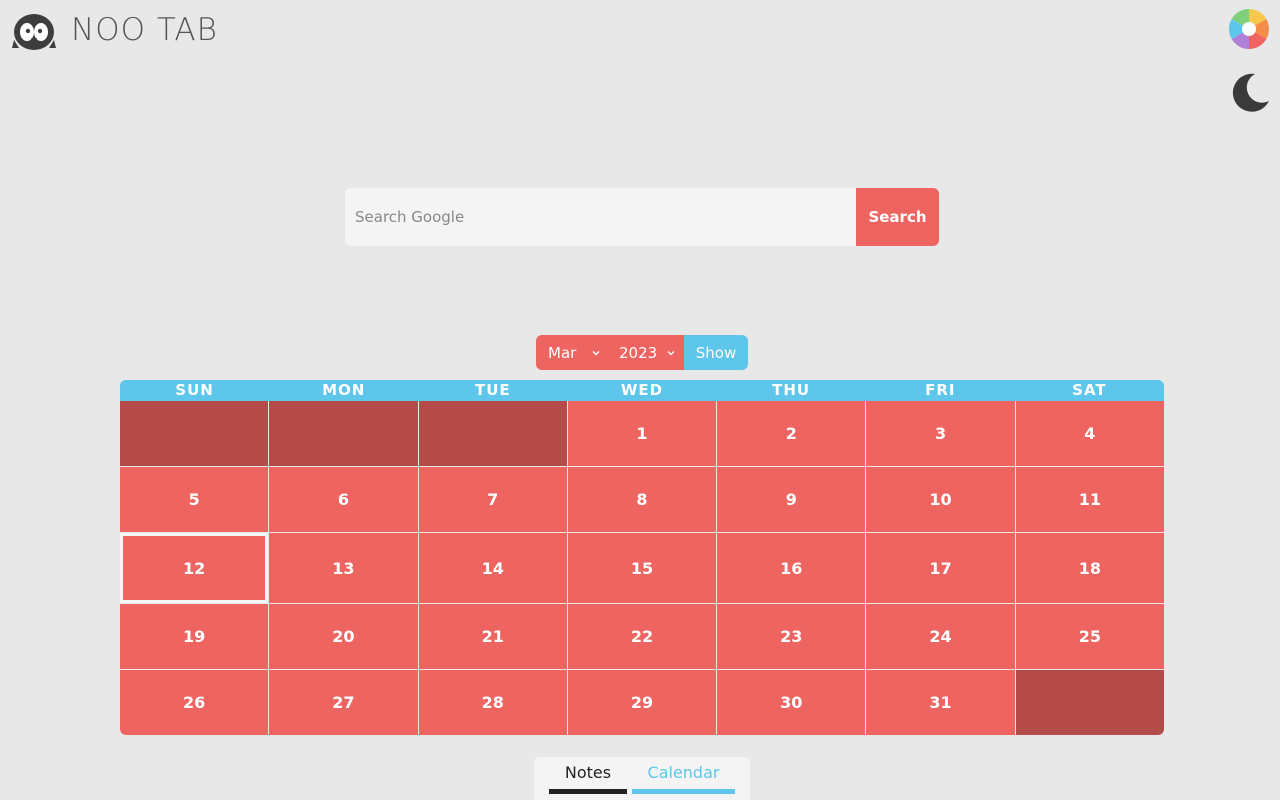  I want to click on calendar-day: 17, so click(940, 568).